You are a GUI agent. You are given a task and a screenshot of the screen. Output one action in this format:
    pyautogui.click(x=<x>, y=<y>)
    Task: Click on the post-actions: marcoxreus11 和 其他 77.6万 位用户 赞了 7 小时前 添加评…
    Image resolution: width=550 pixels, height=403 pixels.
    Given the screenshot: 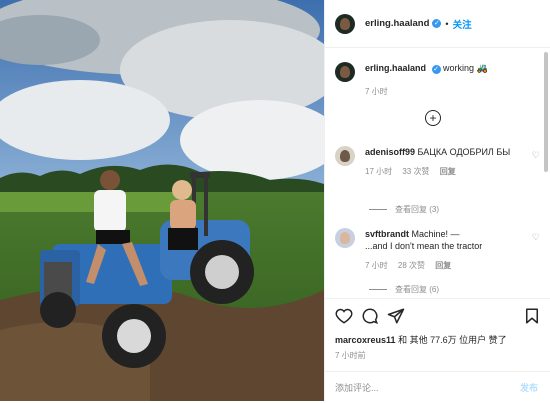 What is the action you would take?
    pyautogui.click(x=437, y=350)
    